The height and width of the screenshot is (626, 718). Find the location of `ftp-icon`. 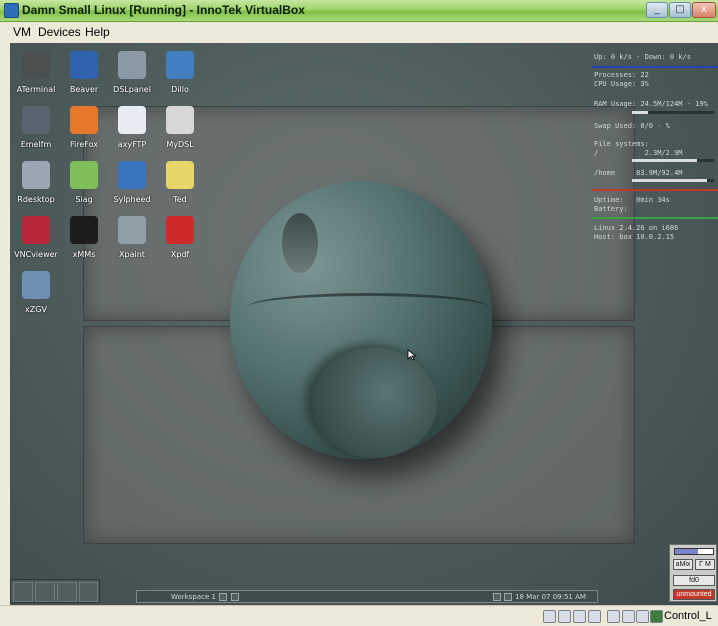

ftp-icon is located at coordinates (132, 120).